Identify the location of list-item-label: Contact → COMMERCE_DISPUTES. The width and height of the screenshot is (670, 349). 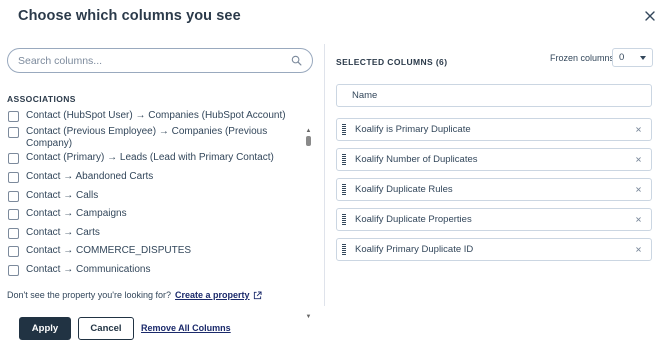
(109, 250).